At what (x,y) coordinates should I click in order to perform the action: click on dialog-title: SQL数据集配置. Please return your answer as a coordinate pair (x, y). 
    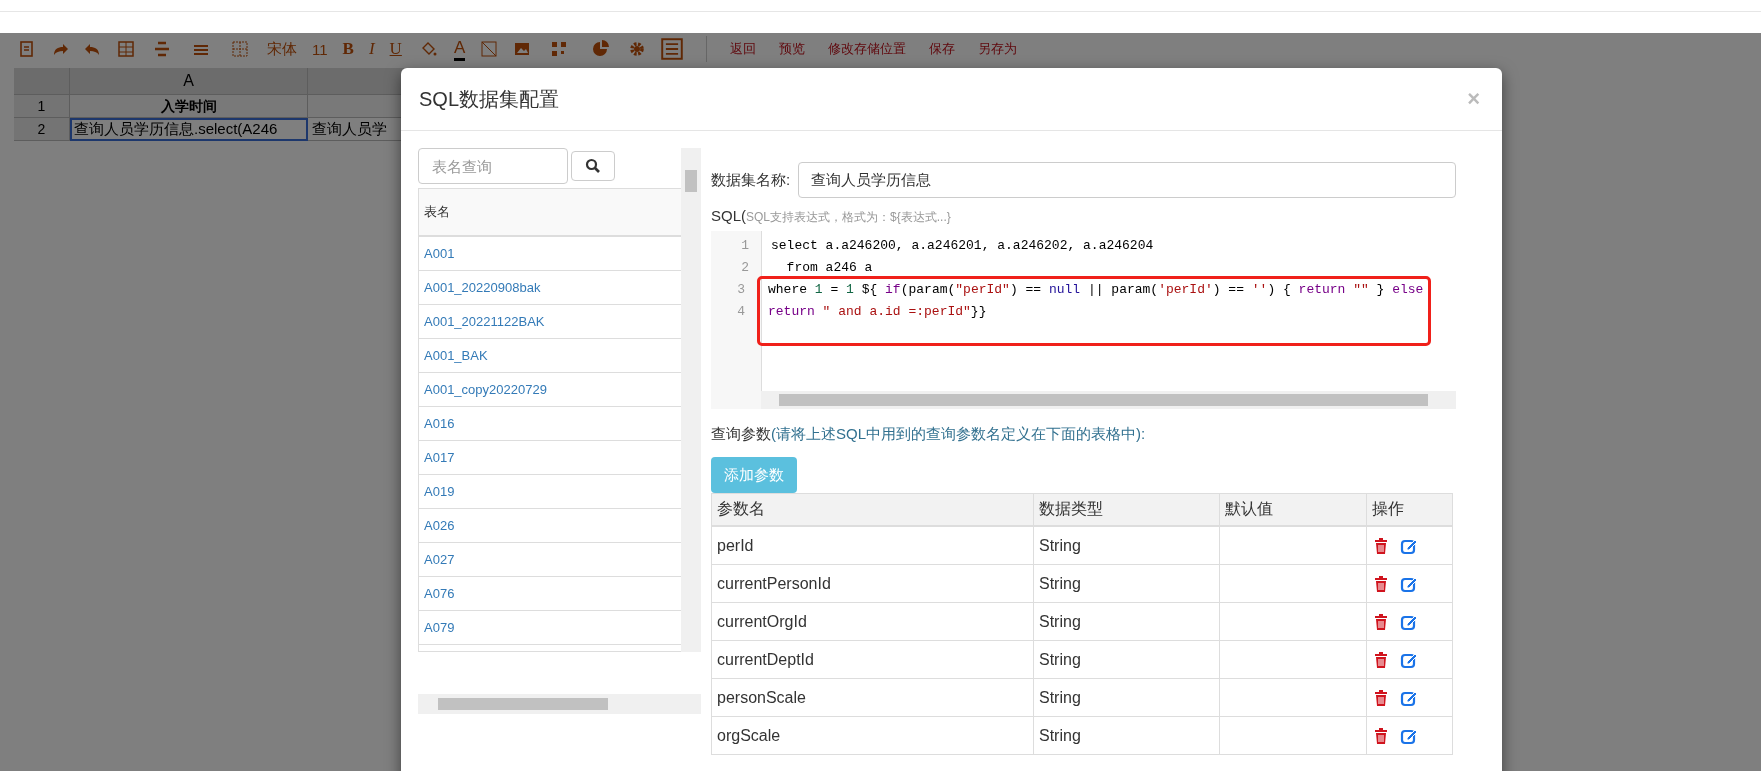
    Looking at the image, I should click on (489, 99).